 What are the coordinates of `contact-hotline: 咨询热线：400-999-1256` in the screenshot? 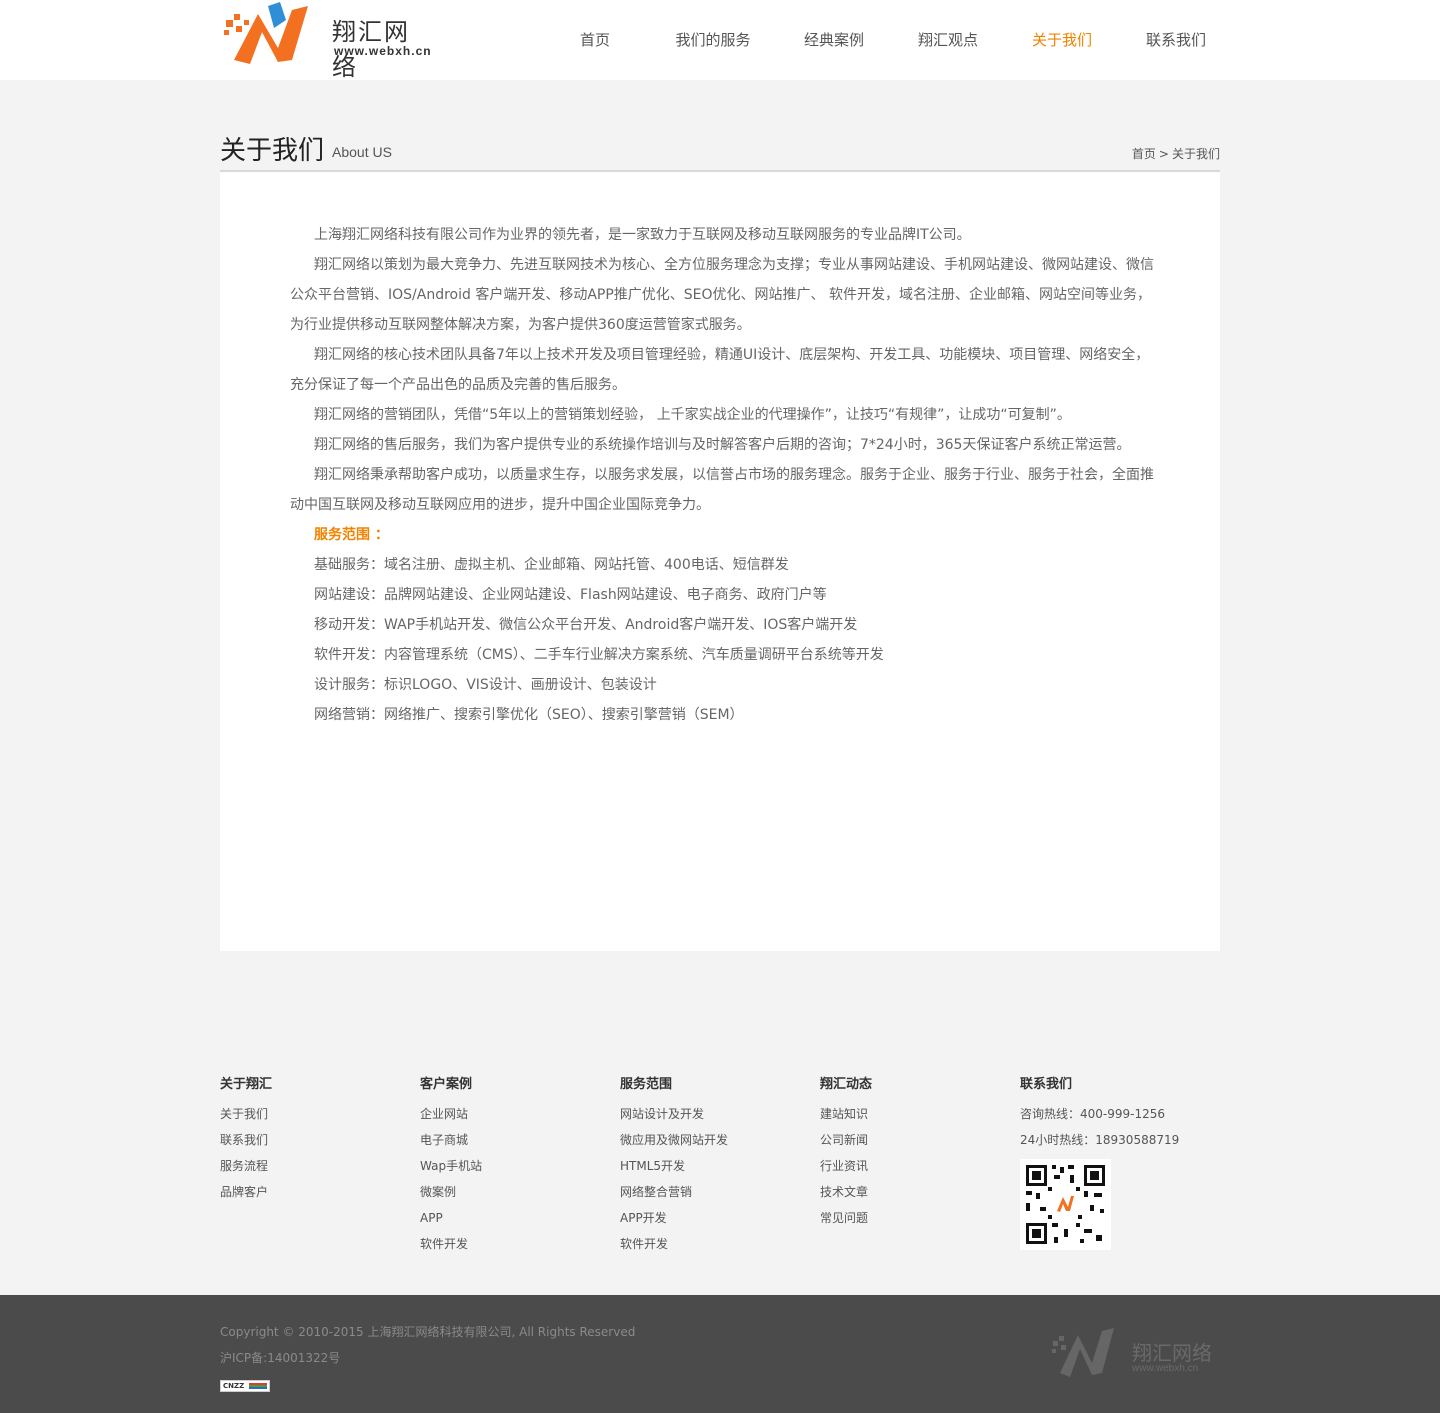 It's located at (1093, 1114).